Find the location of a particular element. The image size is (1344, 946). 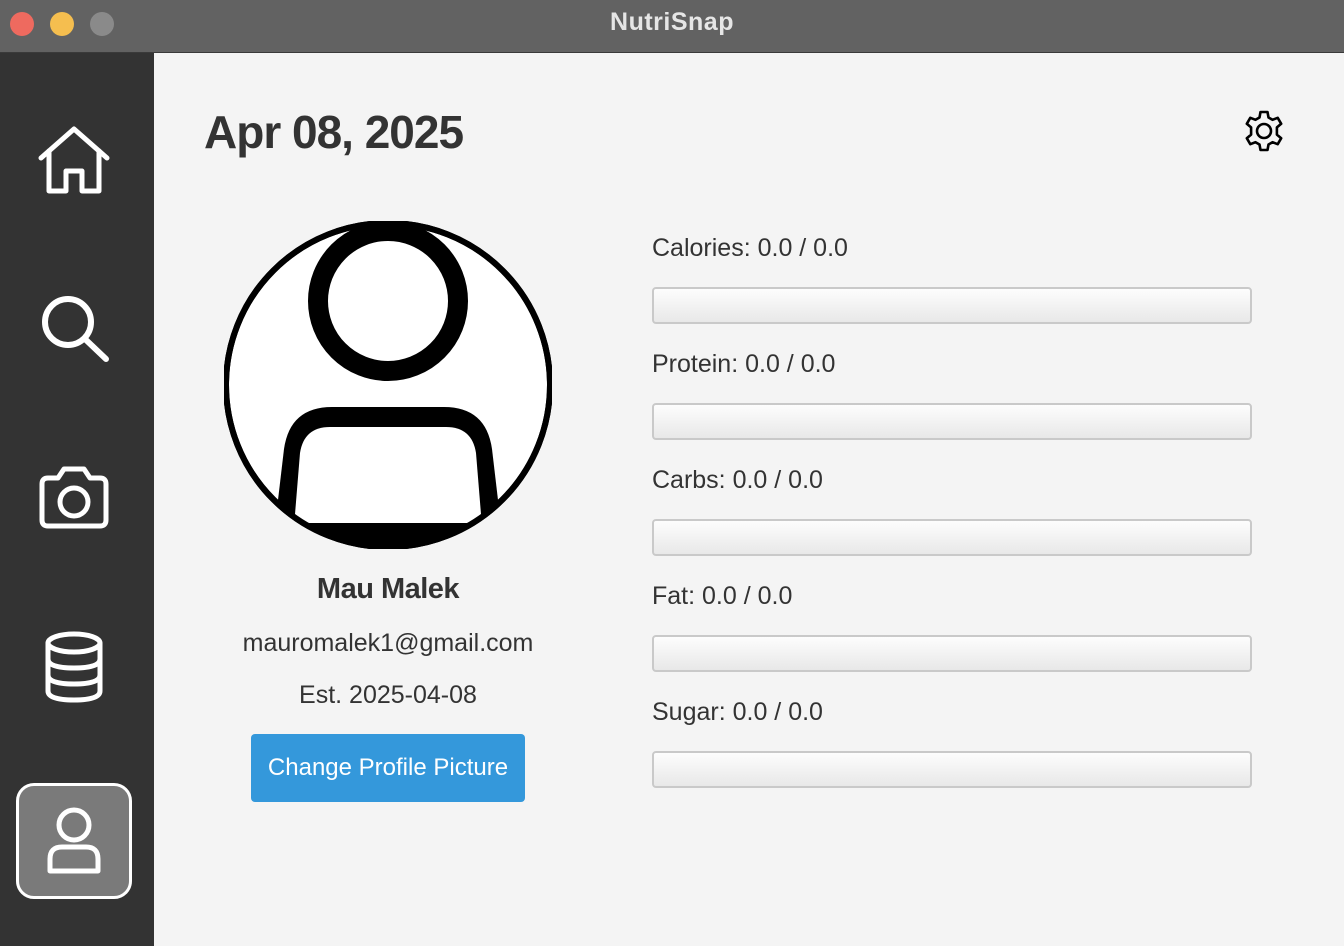

calories-progress-bar is located at coordinates (952, 305).